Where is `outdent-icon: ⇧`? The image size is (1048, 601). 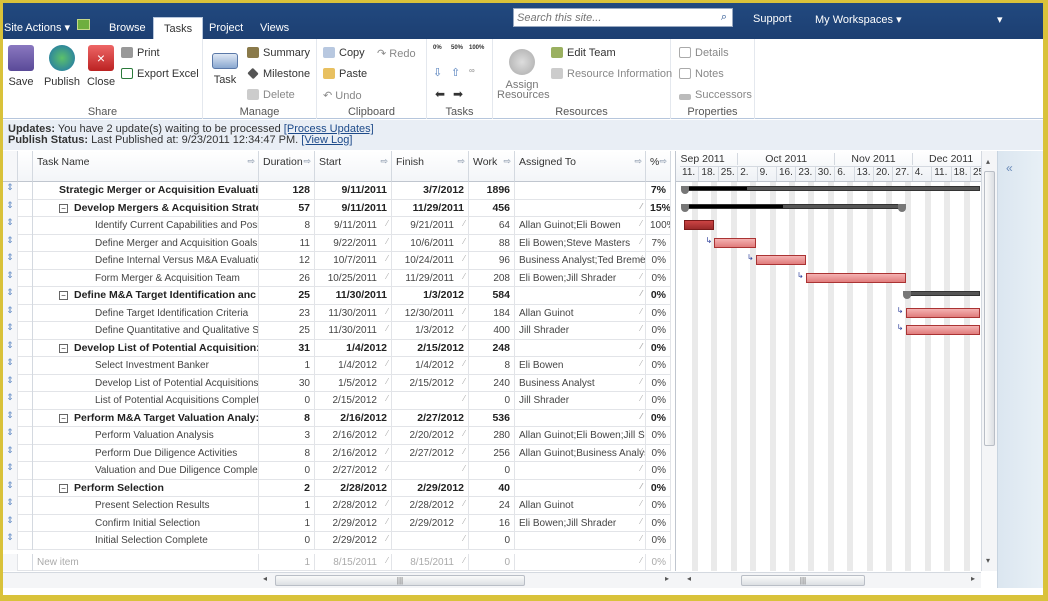 outdent-icon: ⇧ is located at coordinates (455, 75).